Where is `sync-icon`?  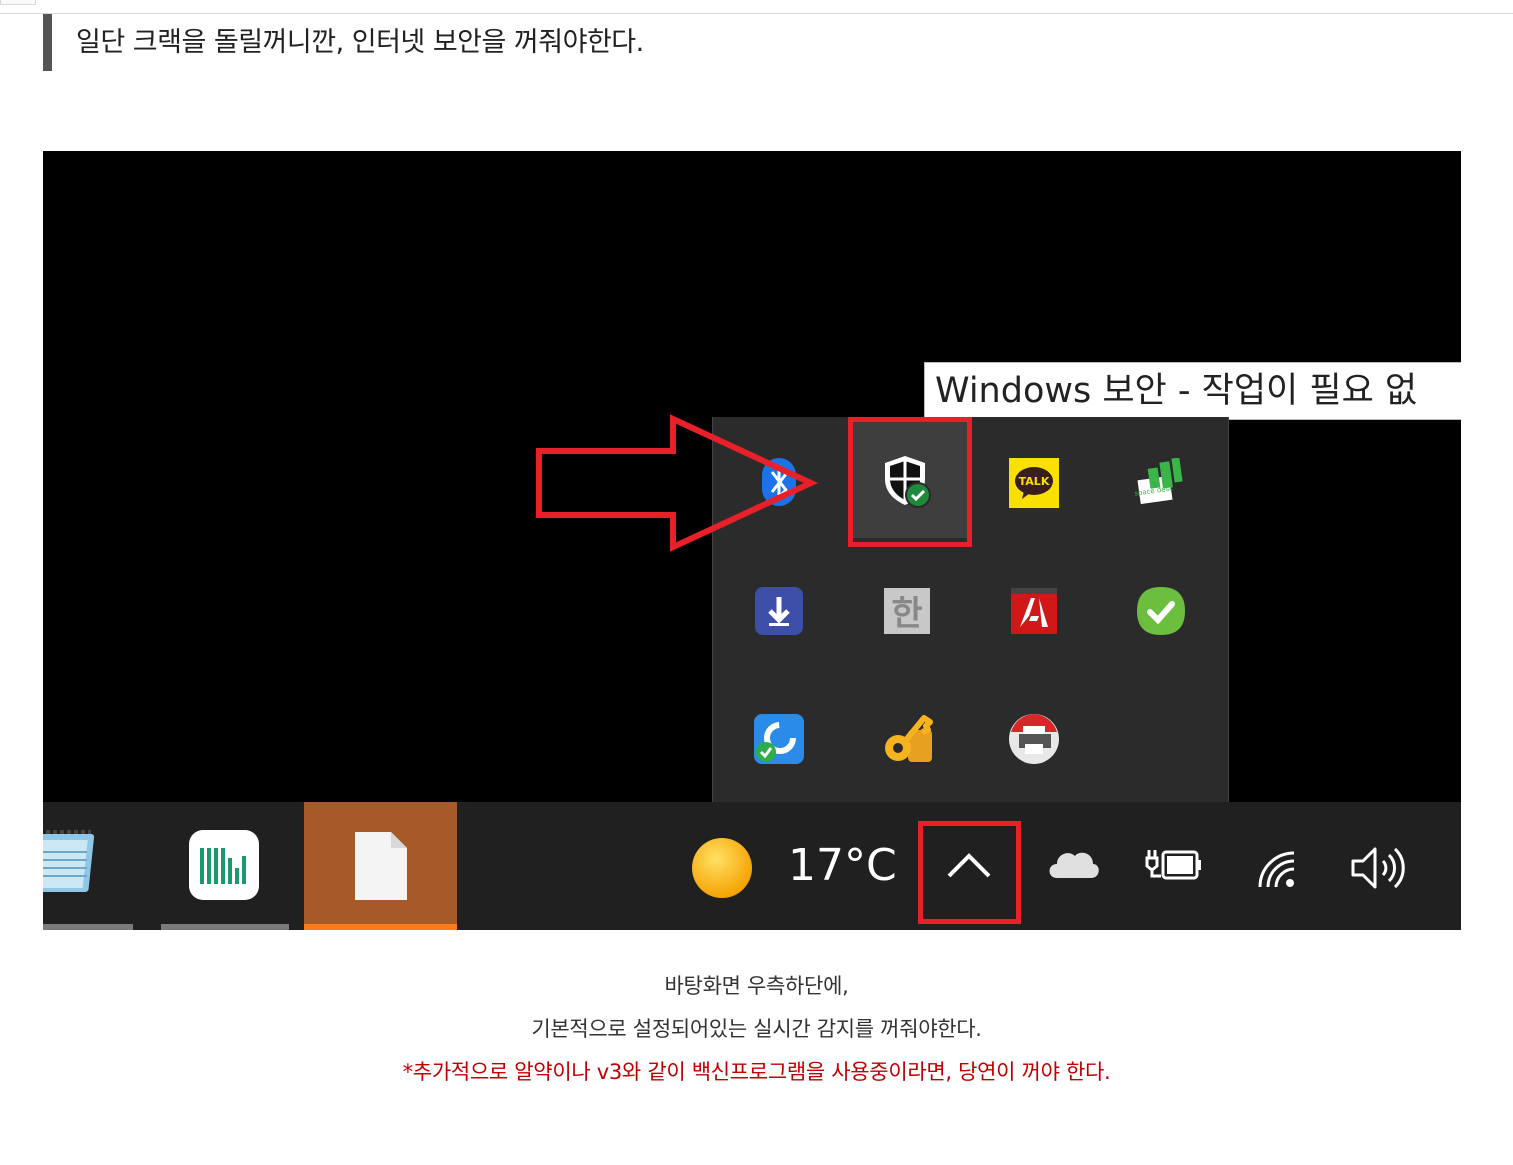 sync-icon is located at coordinates (779, 739).